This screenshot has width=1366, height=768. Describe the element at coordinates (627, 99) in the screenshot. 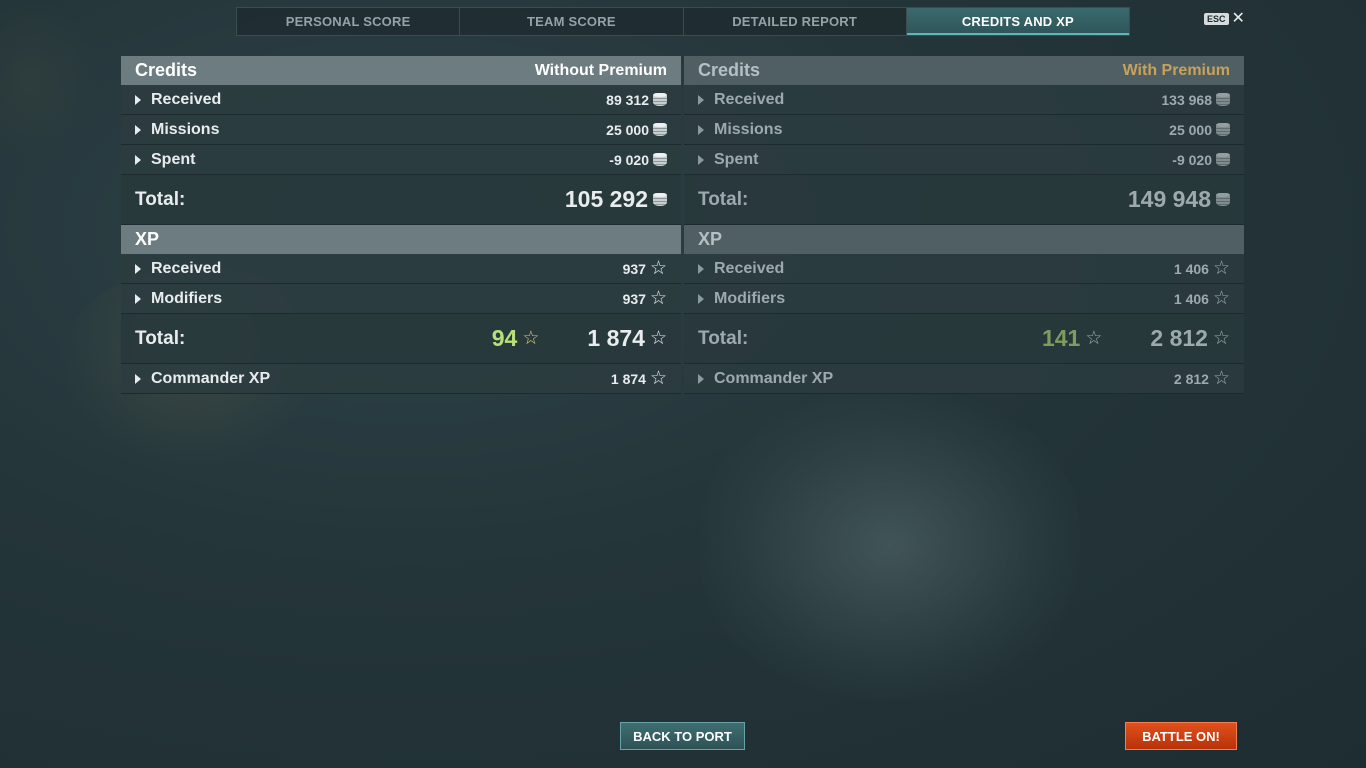

I see `row-value: 89 312` at that location.